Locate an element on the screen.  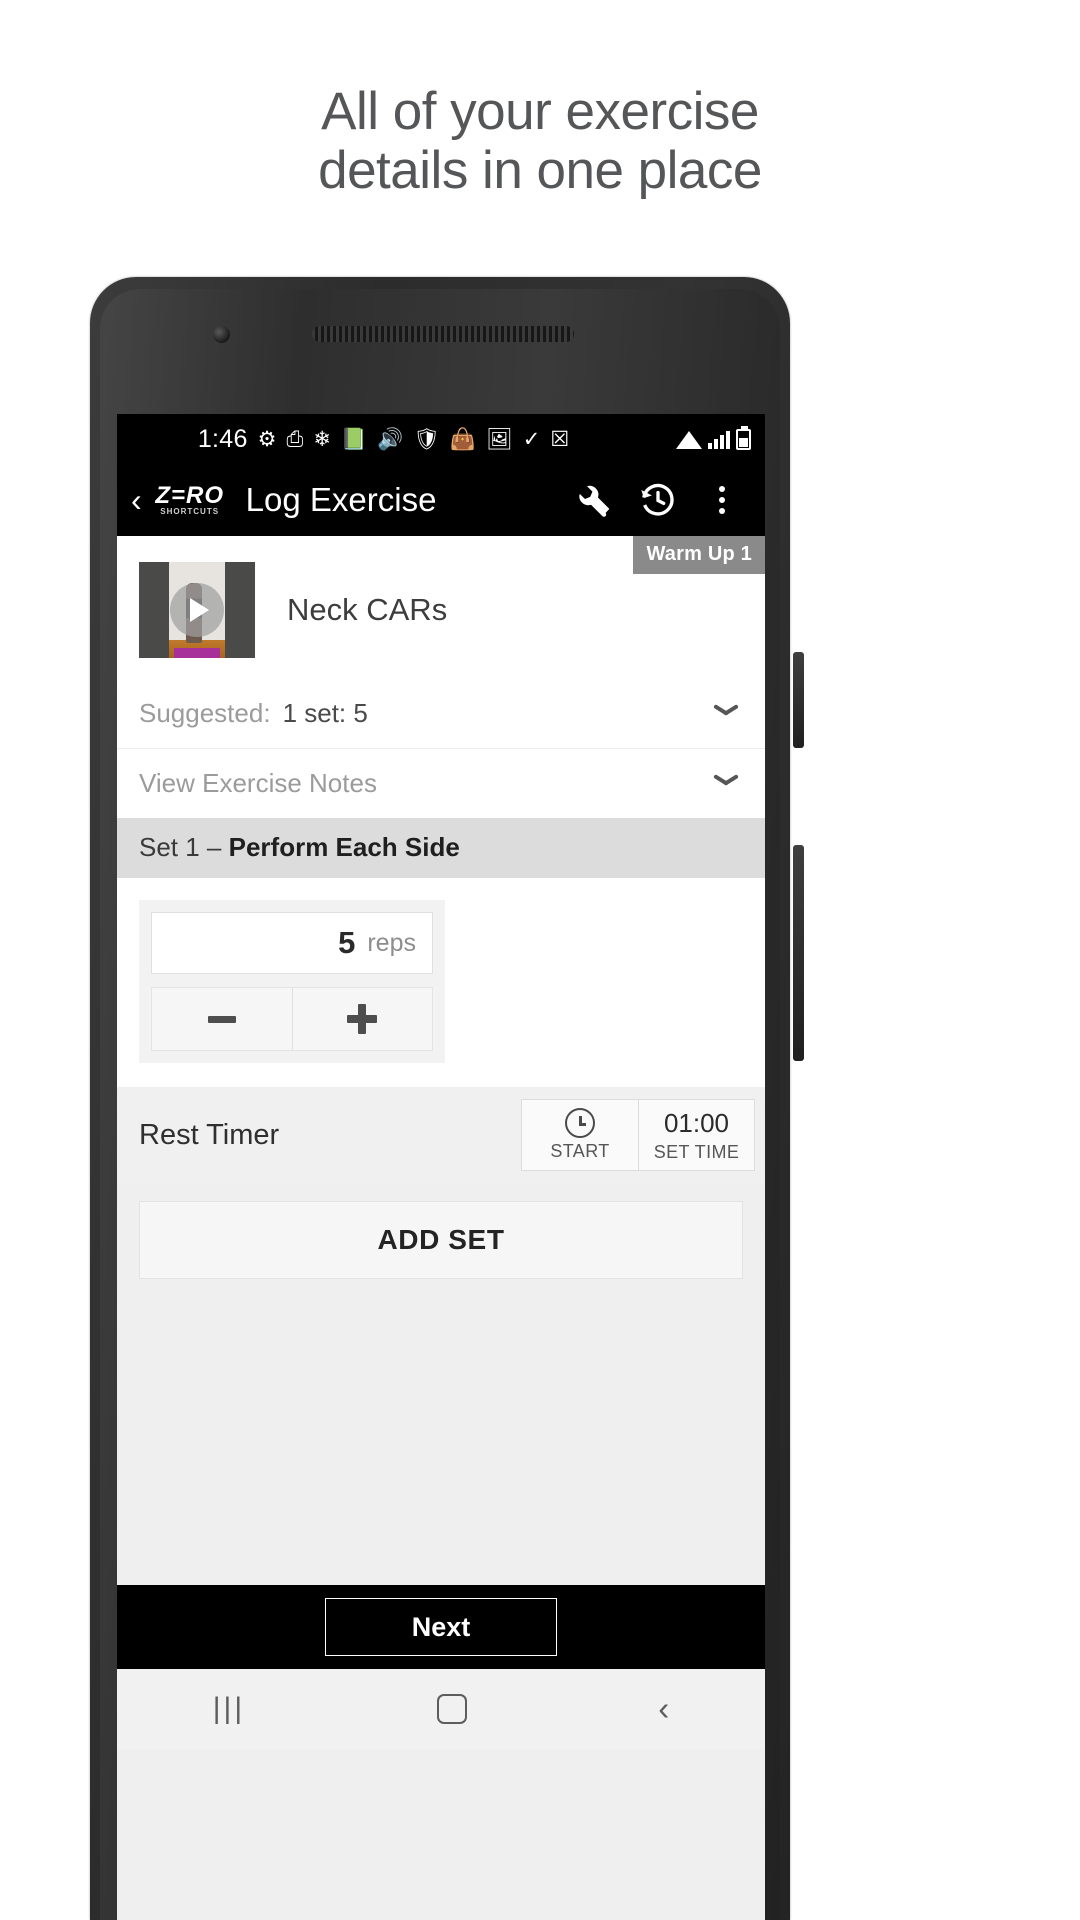
power-button is located at coordinates (798, 953).